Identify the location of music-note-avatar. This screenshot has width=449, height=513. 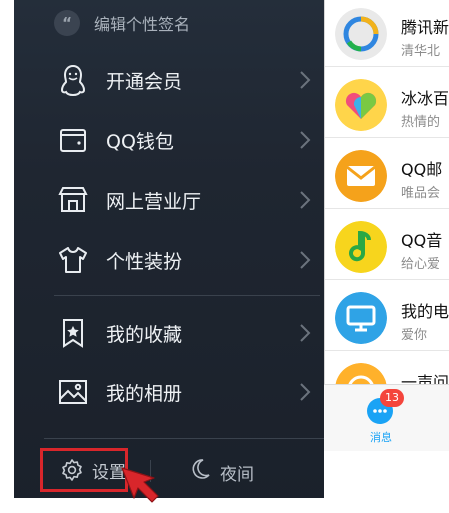
(361, 247).